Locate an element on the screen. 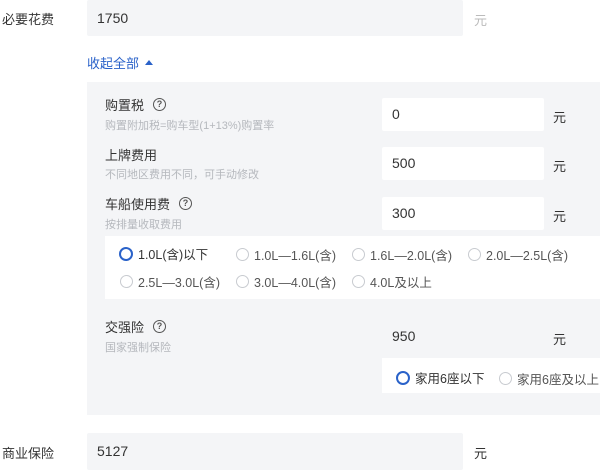 The height and width of the screenshot is (470, 600). radio-label: 2.0L—2.5L(含) is located at coordinates (527, 256).